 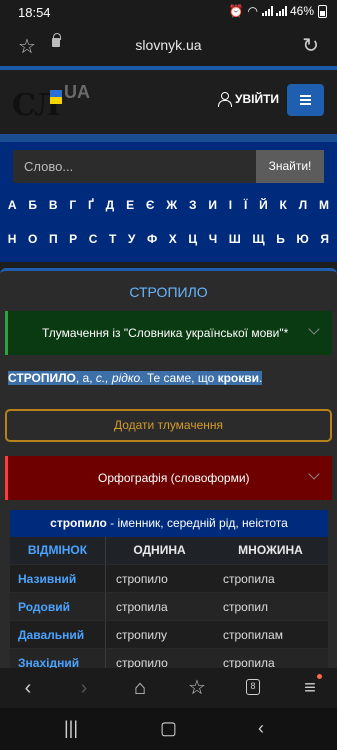 What do you see at coordinates (78, 523) in the screenshot?
I see `table-headword: стропило` at bounding box center [78, 523].